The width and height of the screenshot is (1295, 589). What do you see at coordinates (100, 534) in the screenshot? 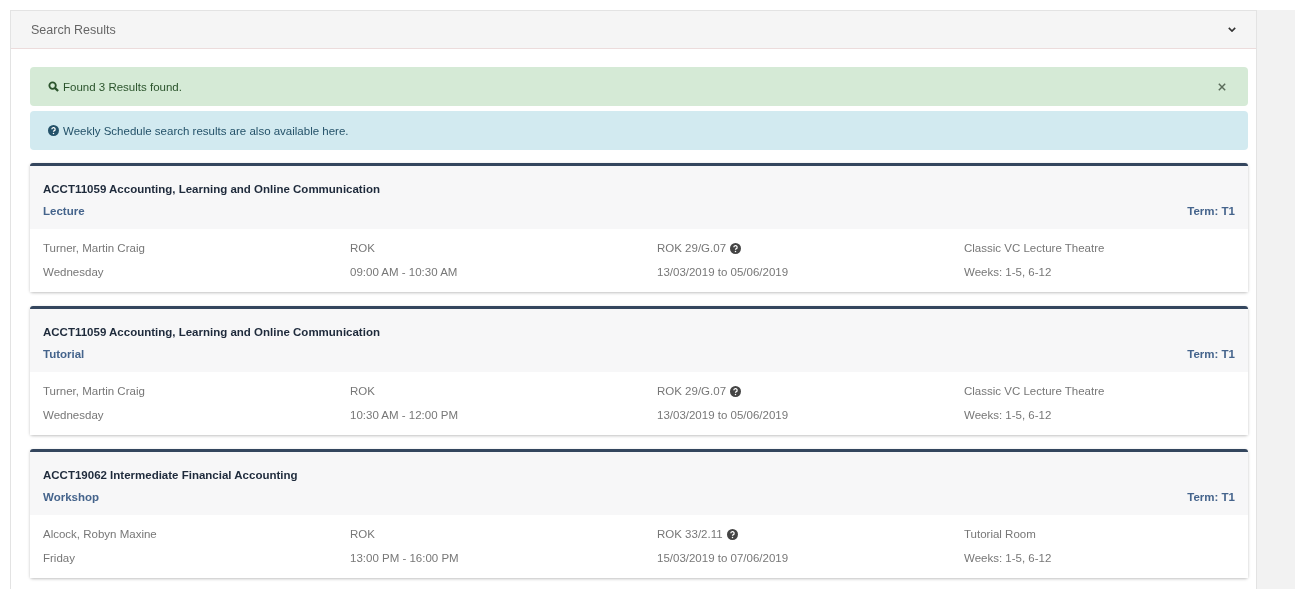
I see `instructor-name: Alcock, Robyn Maxine` at bounding box center [100, 534].